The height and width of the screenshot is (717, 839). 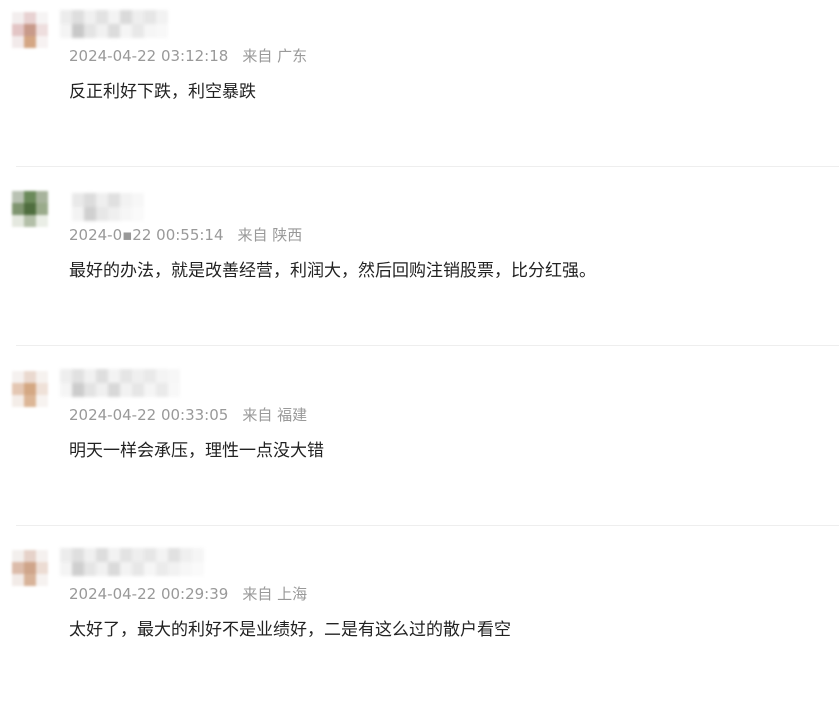 I want to click on comment-meta: 2024-04-22 03:12:18 来自 广东, so click(x=188, y=56).